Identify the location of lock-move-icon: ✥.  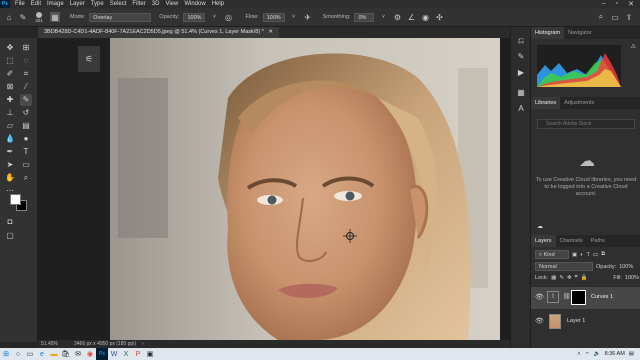
(569, 278).